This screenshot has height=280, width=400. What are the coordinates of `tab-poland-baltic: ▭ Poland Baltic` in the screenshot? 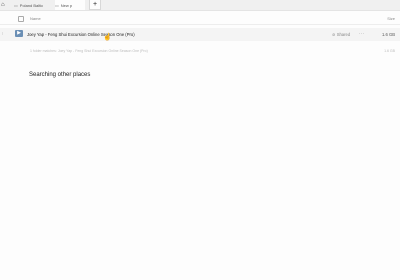 It's located at (33, 5).